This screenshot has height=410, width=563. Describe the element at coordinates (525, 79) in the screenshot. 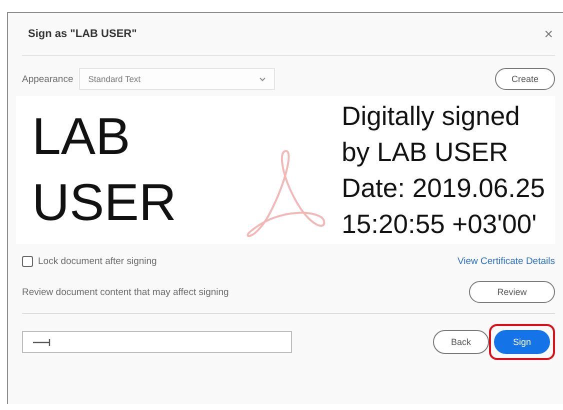

I see `create-button: Create` at that location.